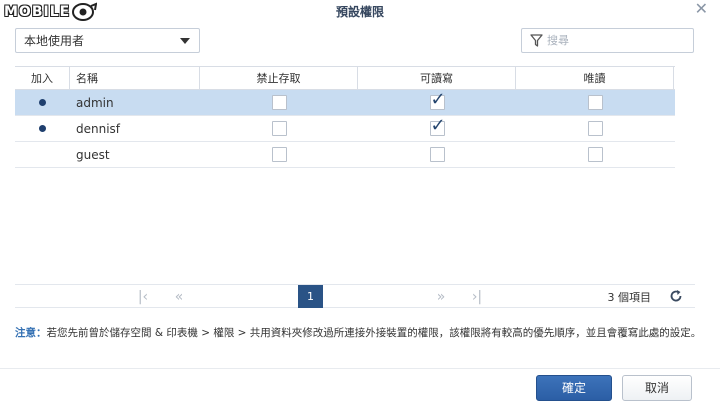 The width and height of the screenshot is (720, 404). What do you see at coordinates (701, 9) in the screenshot?
I see `close-icon: ✕` at bounding box center [701, 9].